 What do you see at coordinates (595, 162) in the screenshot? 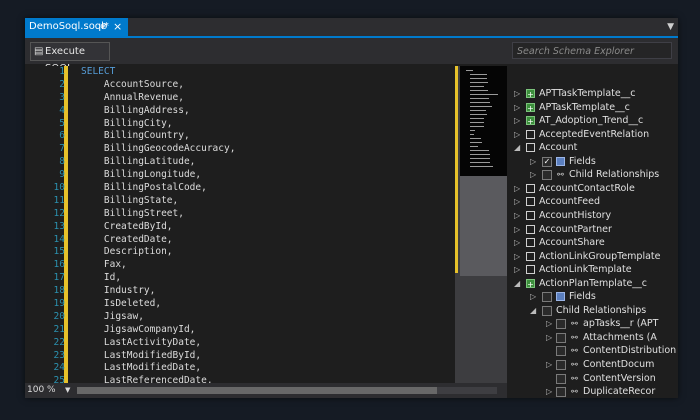
I see `tree-node: ▷ ✓ Fields` at bounding box center [595, 162].